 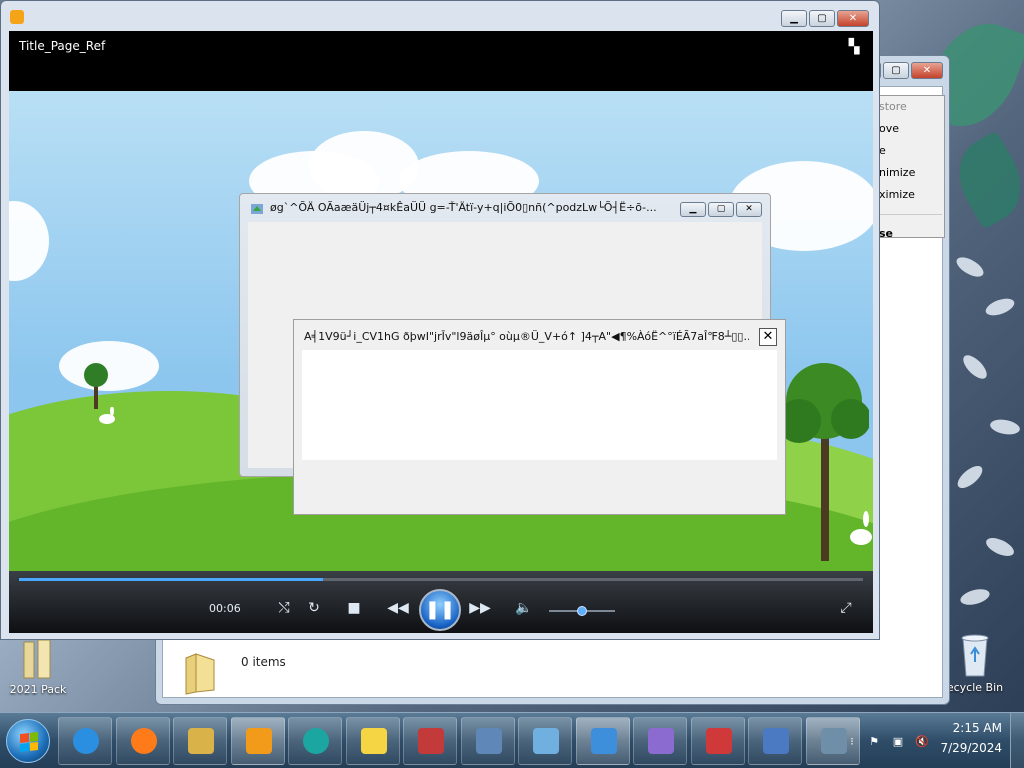 I want to click on internet-explorer-icon, so click(x=86, y=741).